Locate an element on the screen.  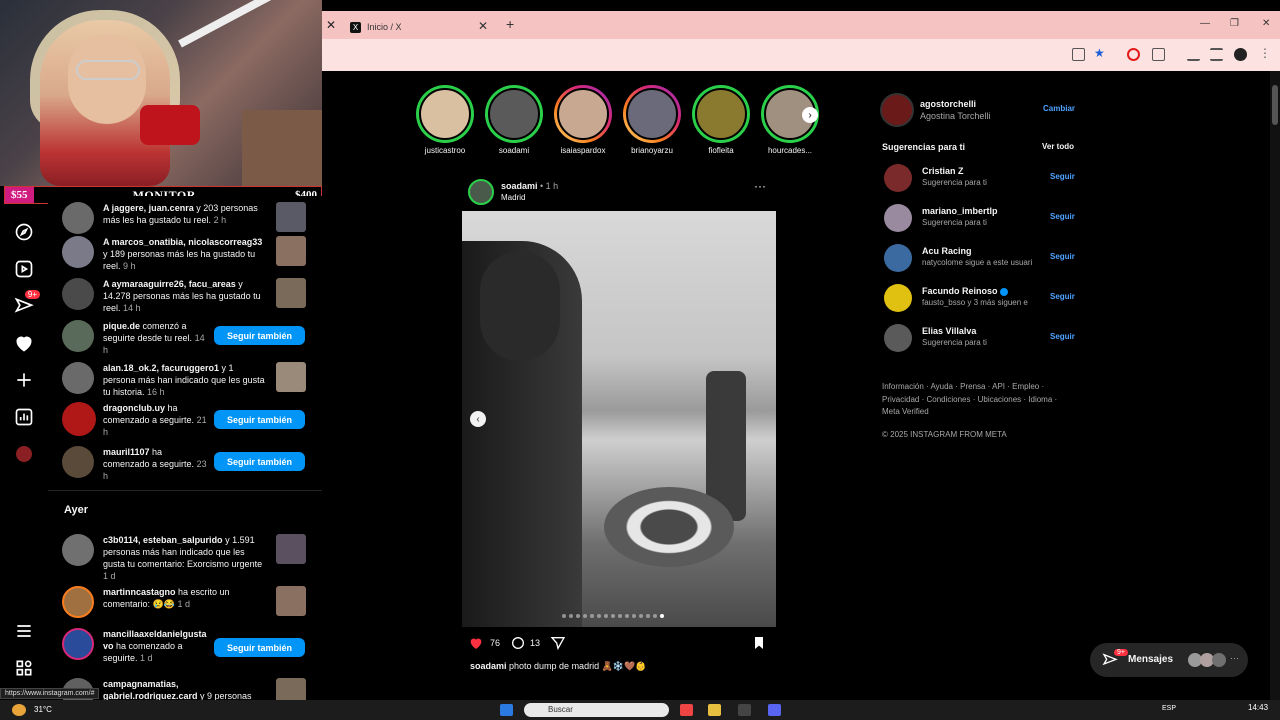
comment-icon is located at coordinates (518, 643).